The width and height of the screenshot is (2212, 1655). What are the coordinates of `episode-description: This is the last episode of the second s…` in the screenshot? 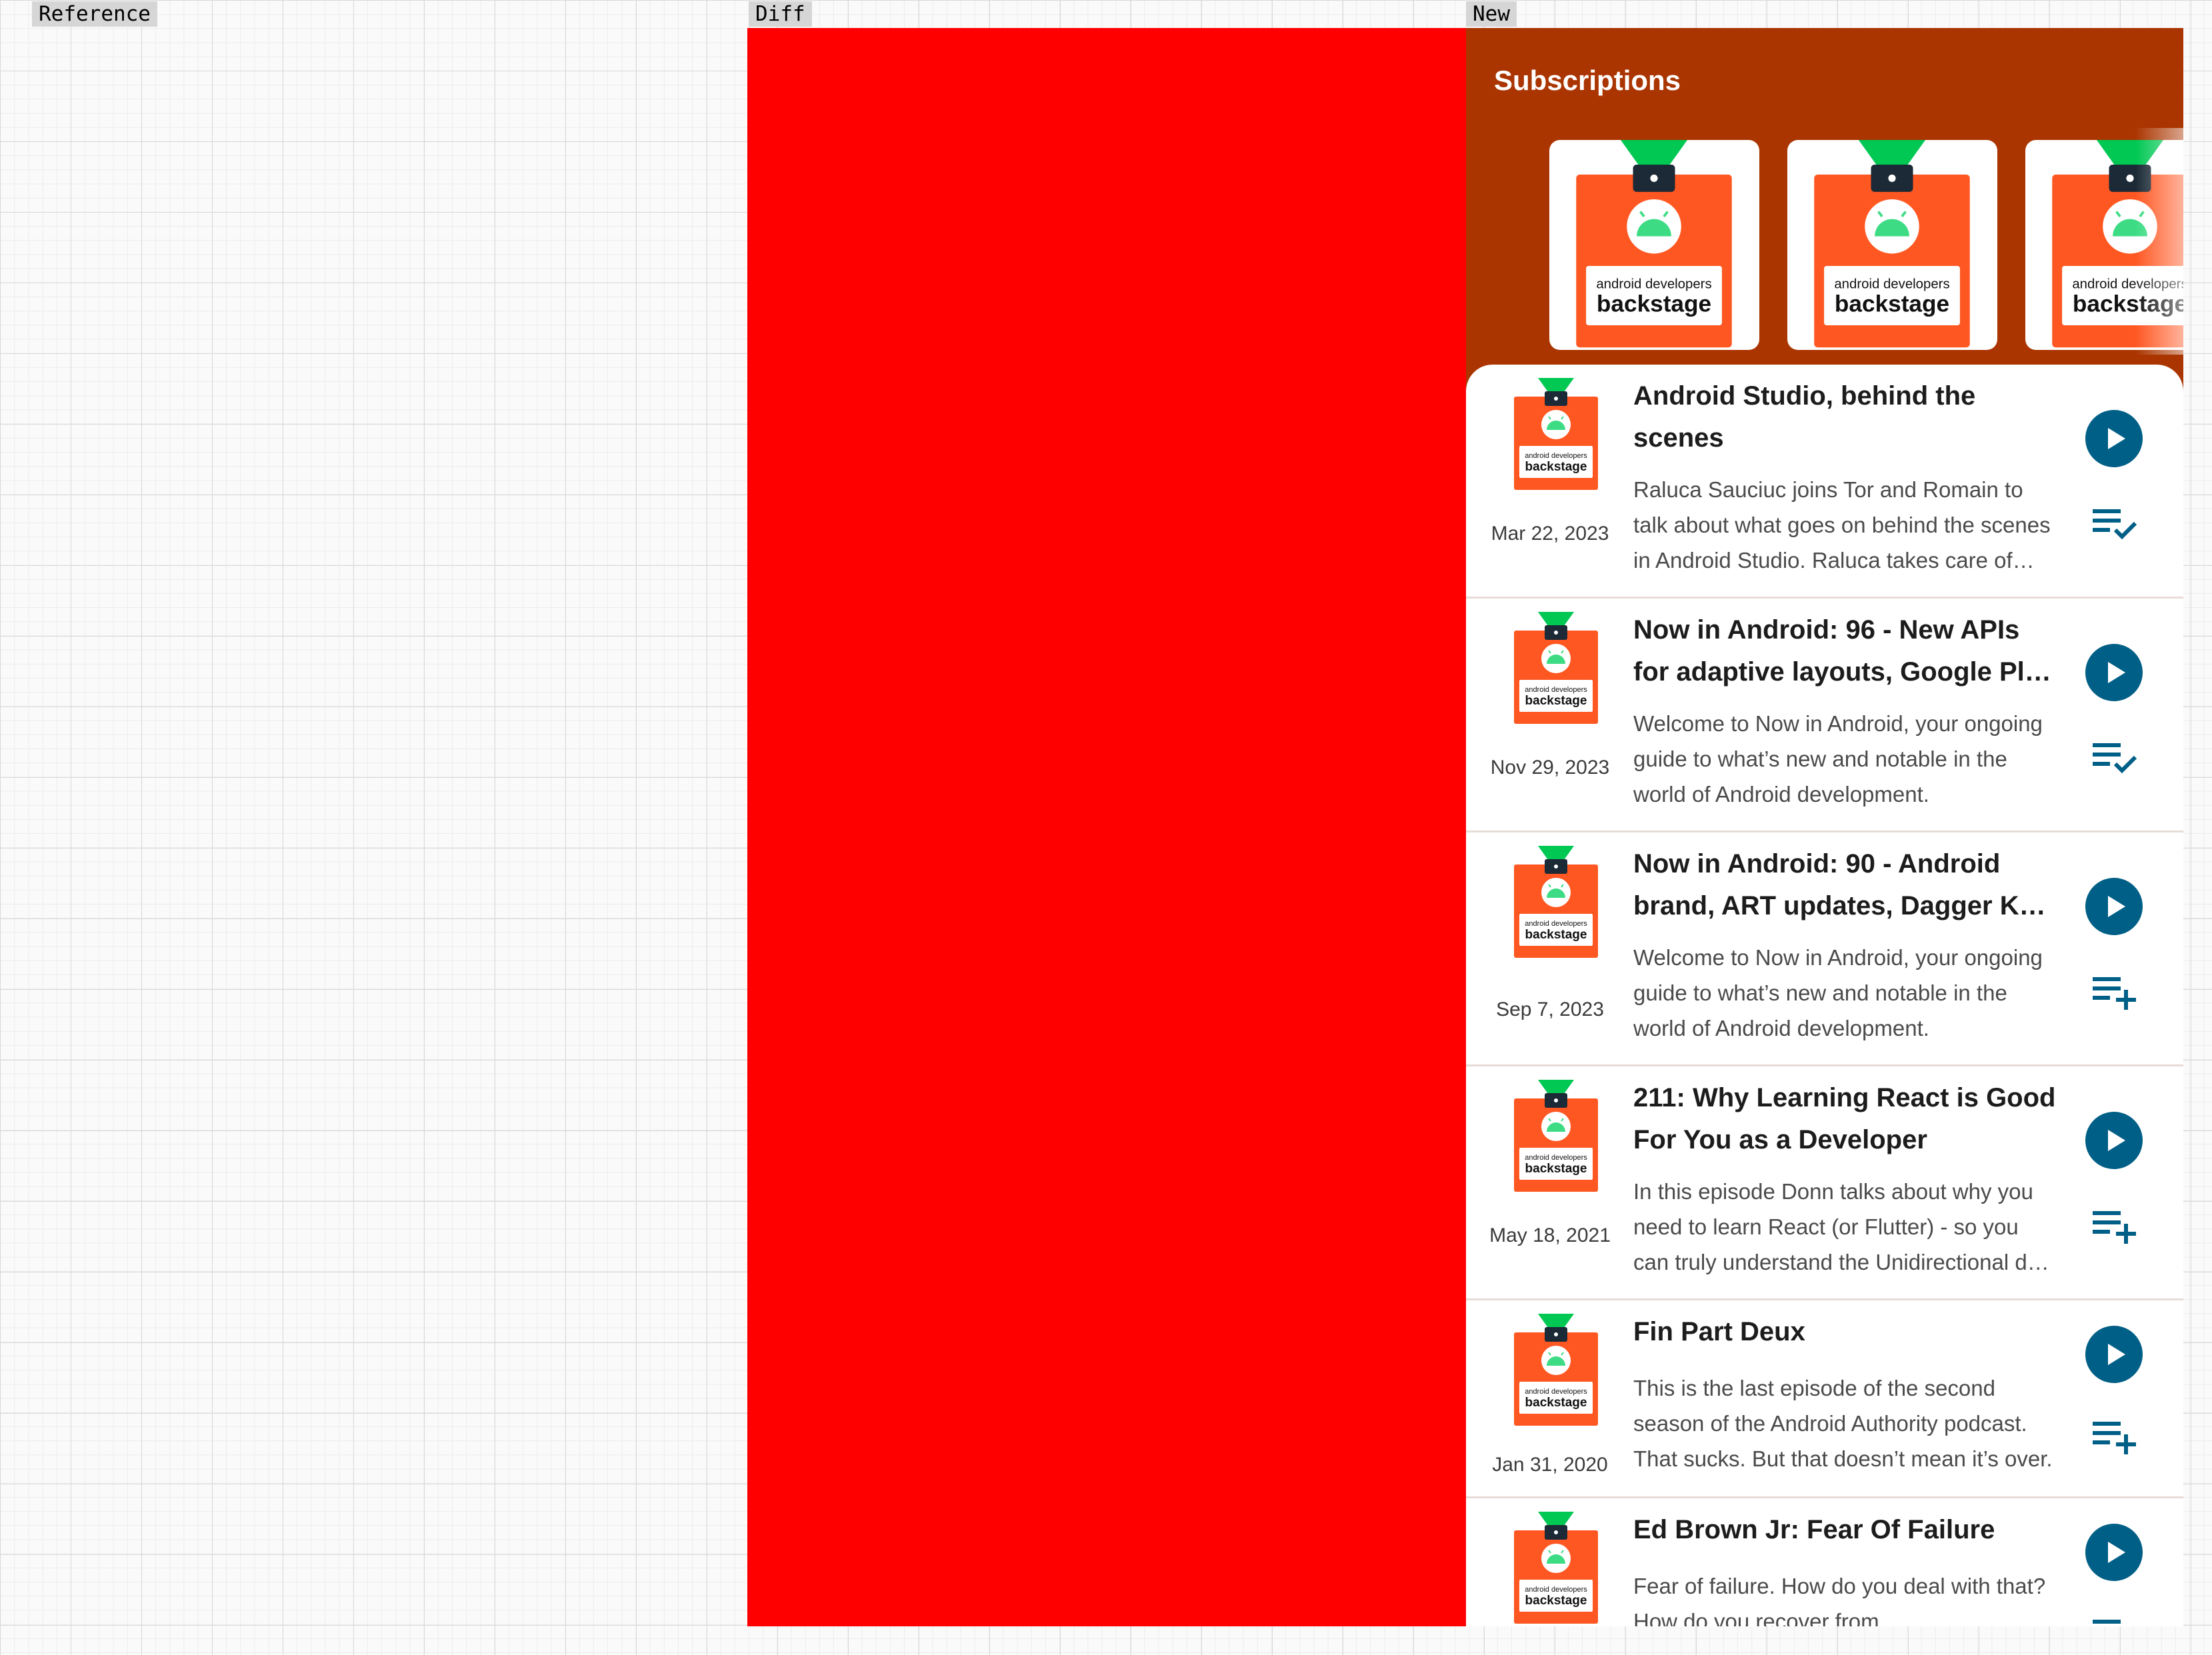 It's located at (1843, 1423).